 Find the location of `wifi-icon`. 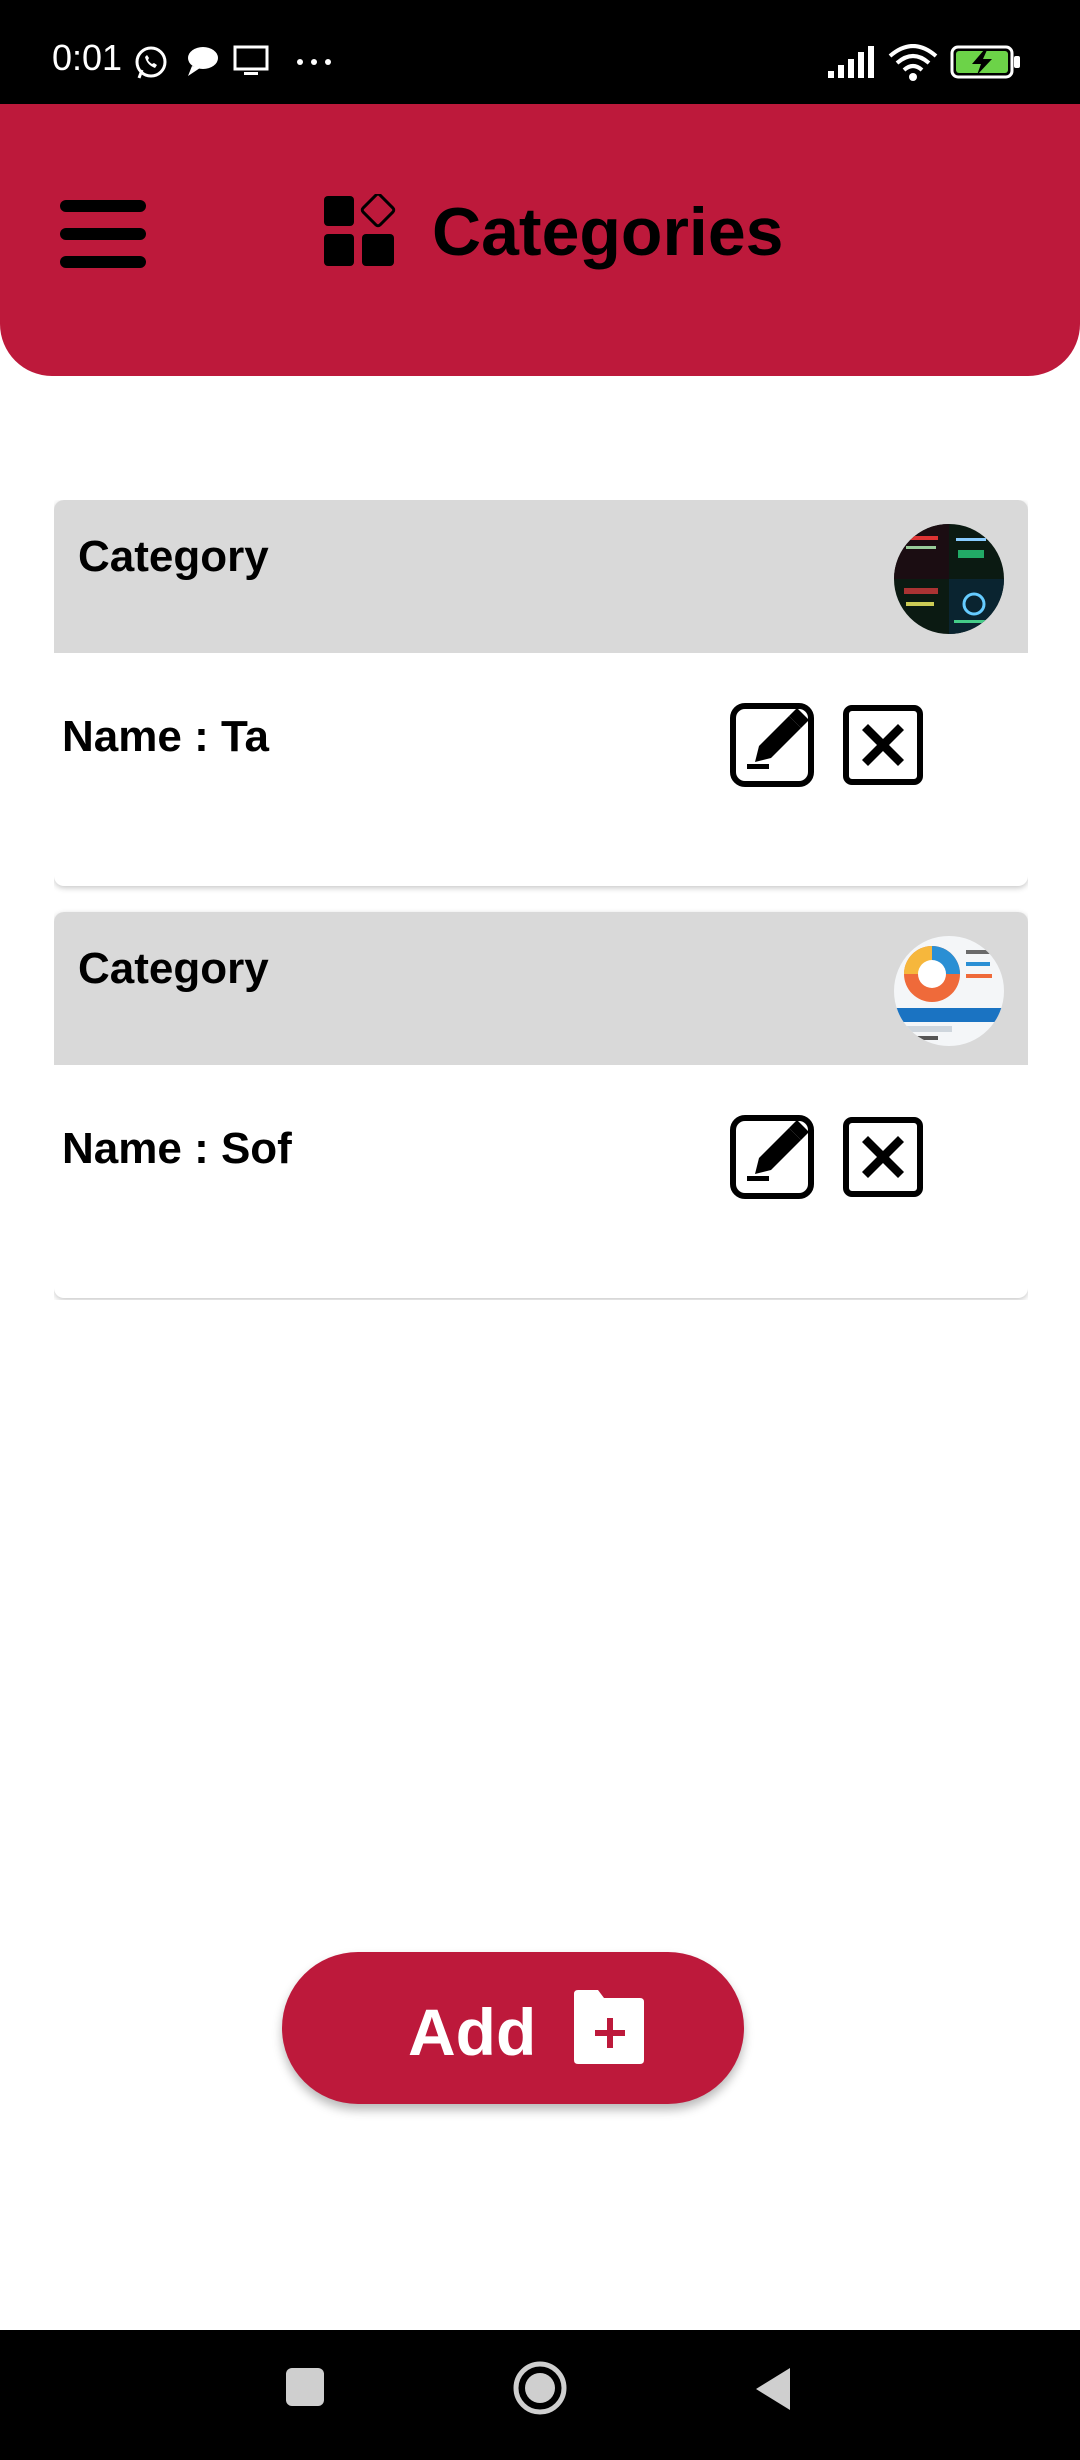

wifi-icon is located at coordinates (913, 62).